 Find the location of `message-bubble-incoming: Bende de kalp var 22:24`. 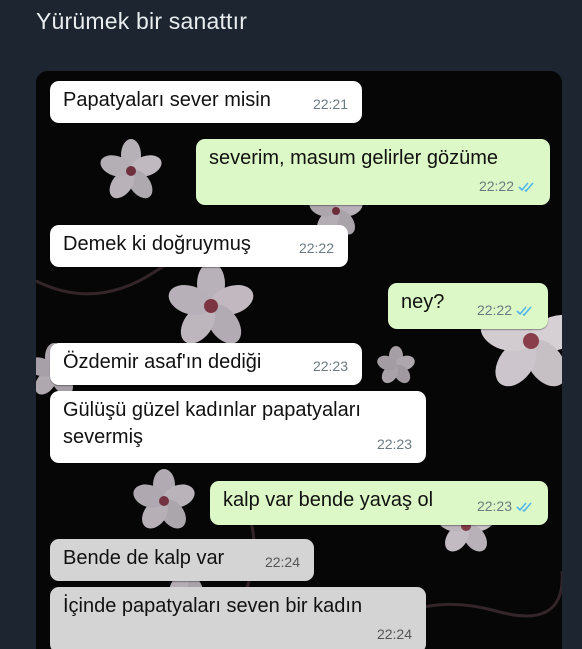

message-bubble-incoming: Bende de kalp var 22:24 is located at coordinates (182, 560).